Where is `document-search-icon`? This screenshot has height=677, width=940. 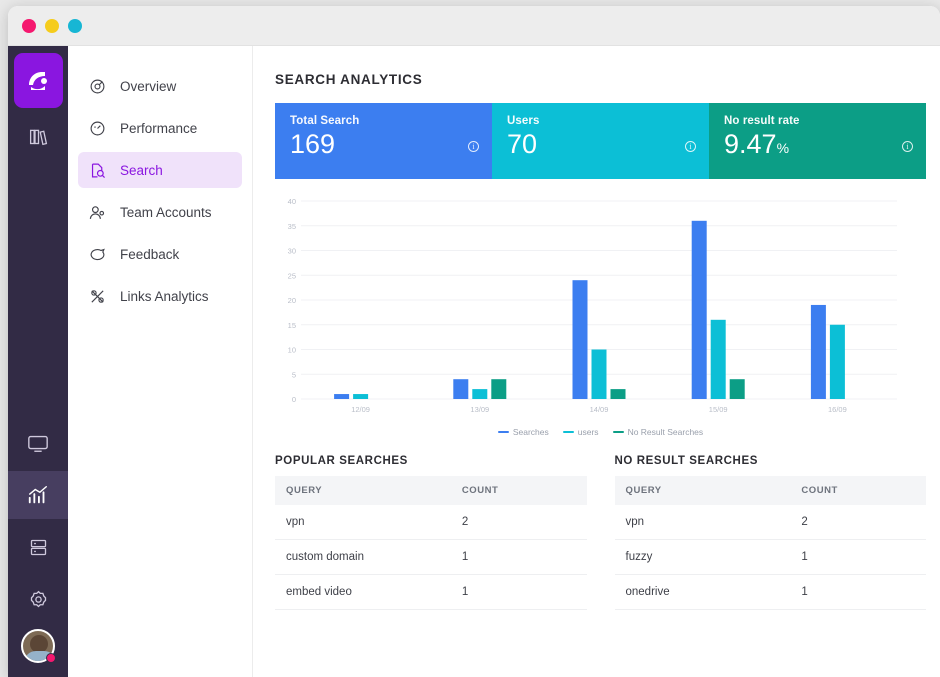
document-search-icon is located at coordinates (97, 170).